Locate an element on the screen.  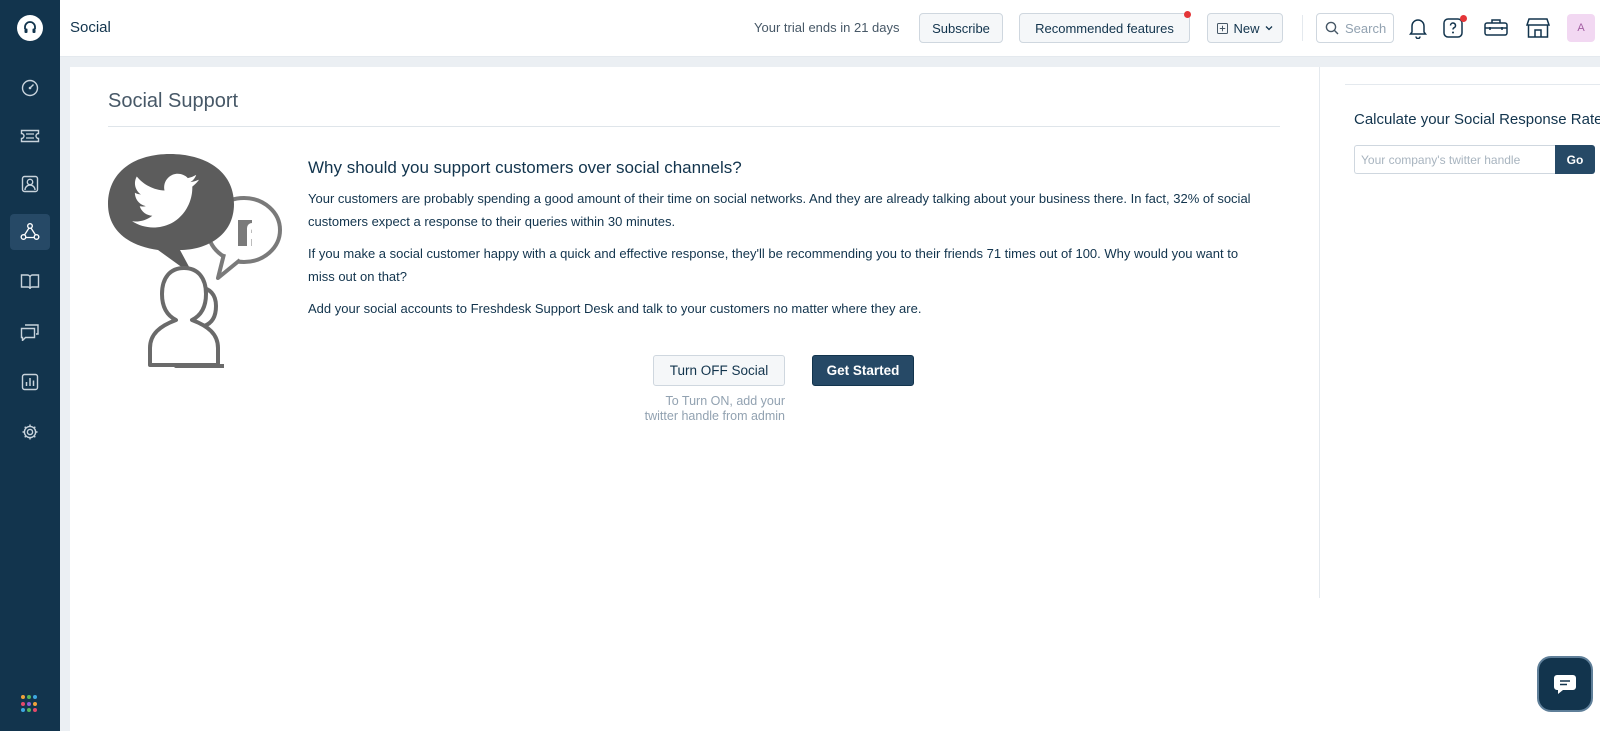
turn-off-social-button: Turn OFF Social is located at coordinates (719, 370).